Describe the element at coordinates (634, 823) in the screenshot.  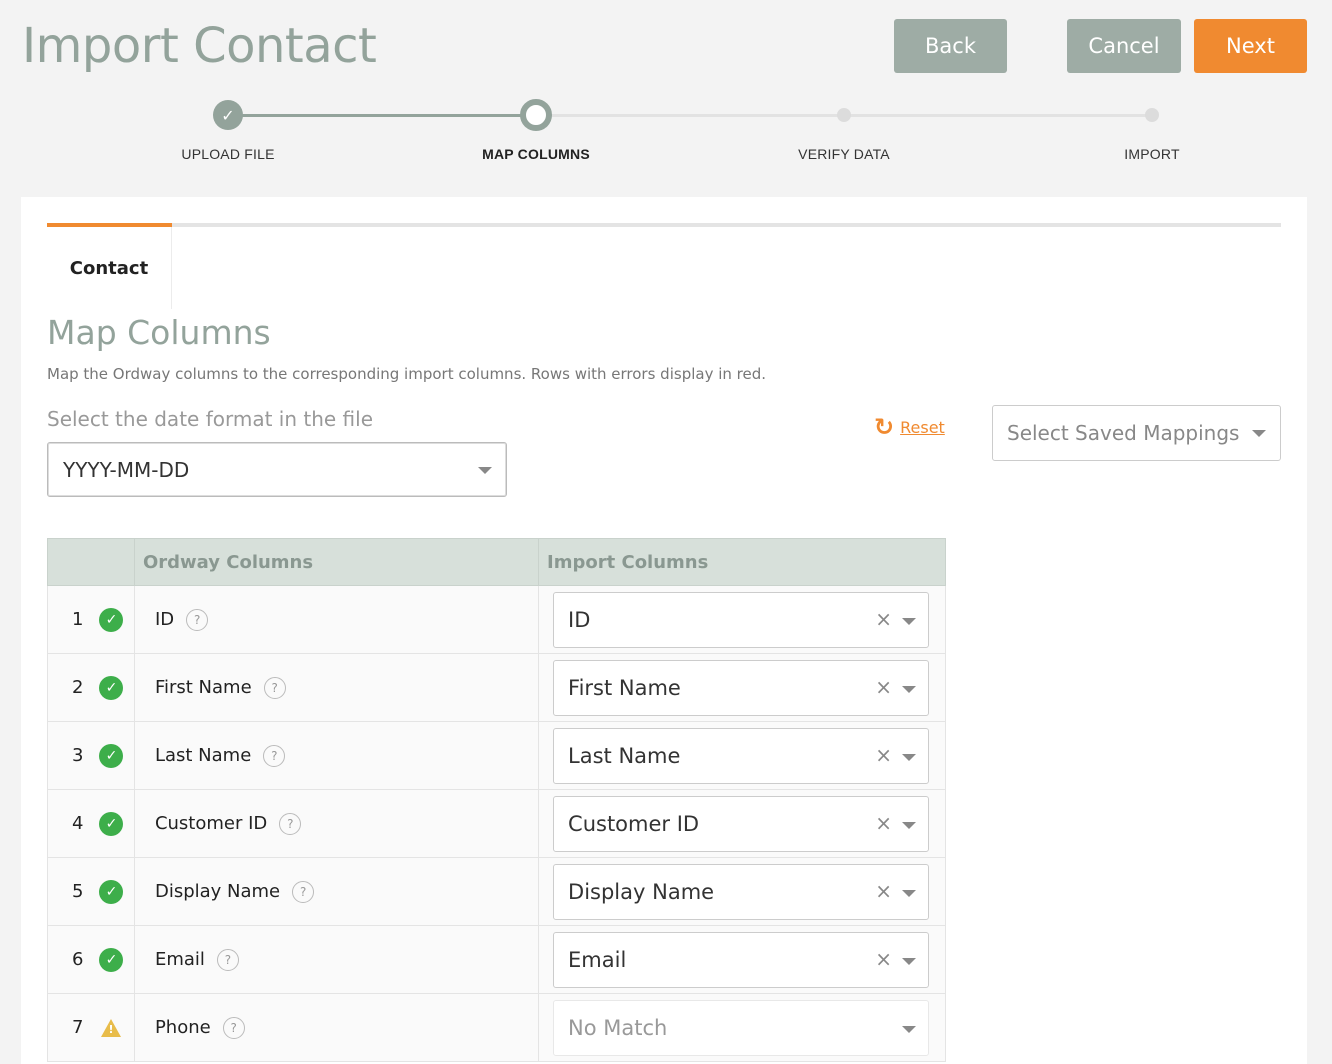
I see `import-column-value: Customer ID` at that location.